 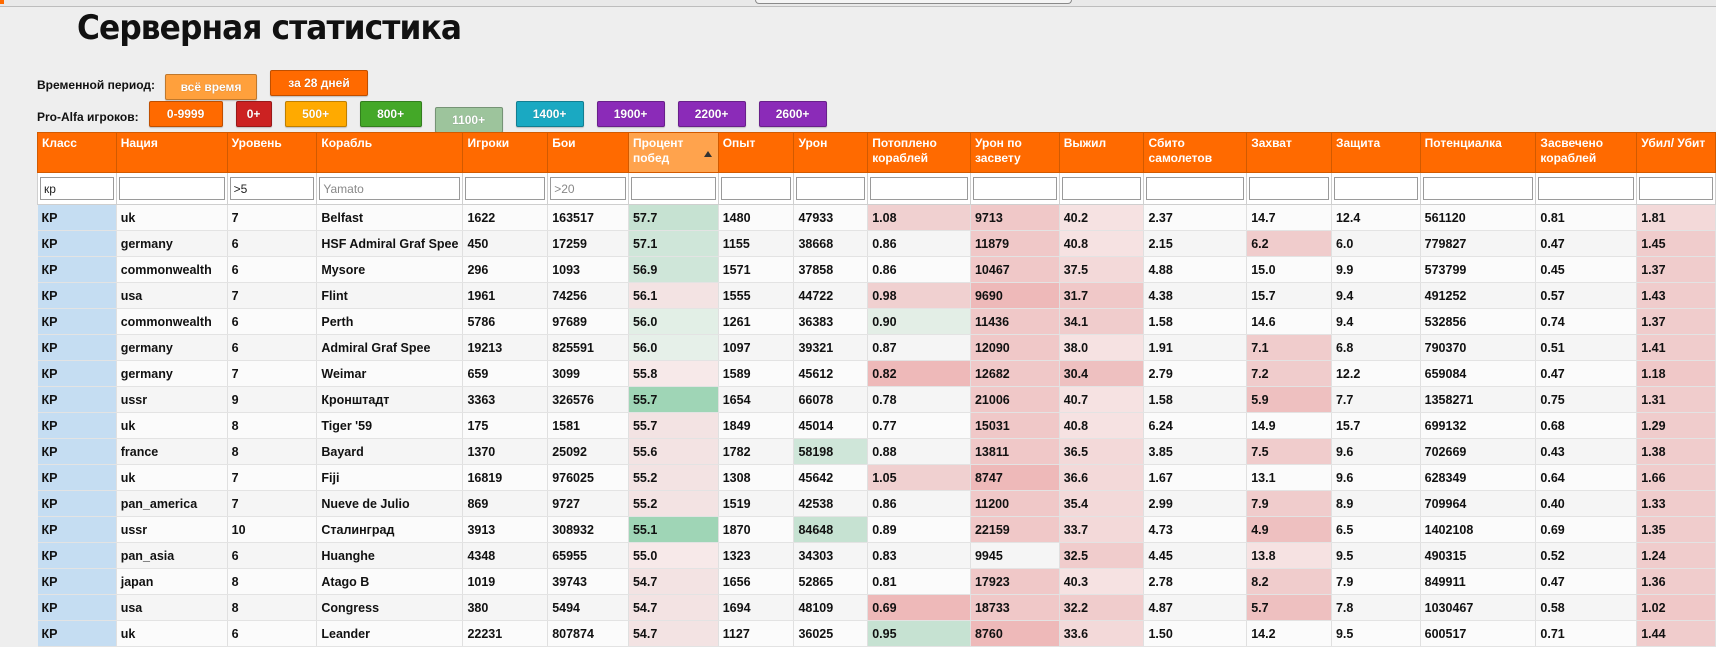 What do you see at coordinates (792, 114) in the screenshot?
I see `players-button-8: 2600+` at bounding box center [792, 114].